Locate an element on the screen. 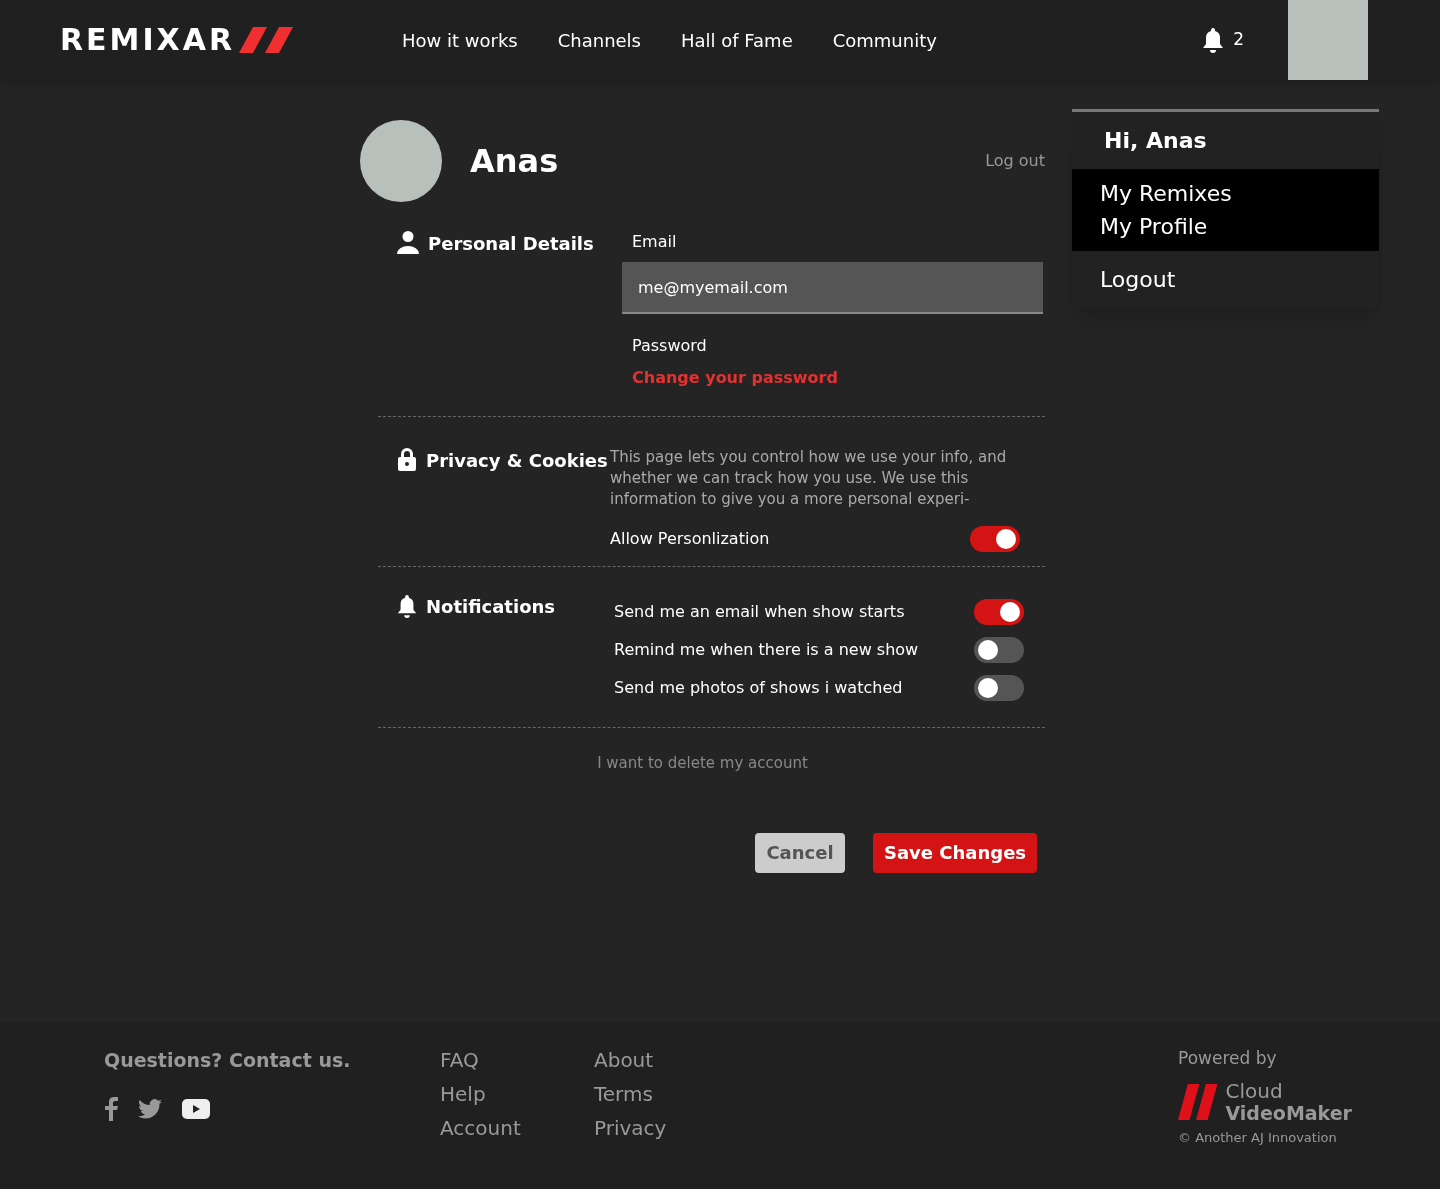  footer-link: Privacy is located at coordinates (630, 1128).